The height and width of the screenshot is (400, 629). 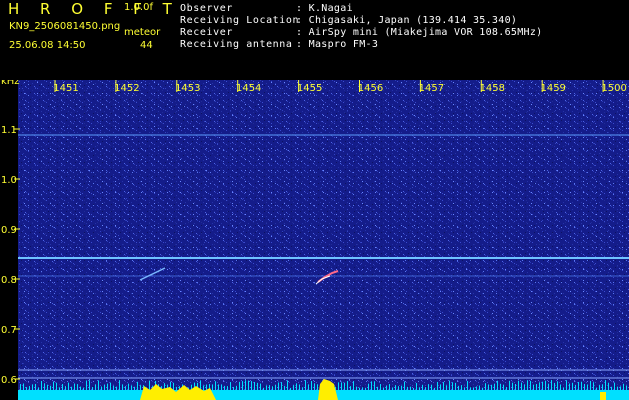 What do you see at coordinates (492, 88) in the screenshot?
I see `x-tick-label: 1458` at bounding box center [492, 88].